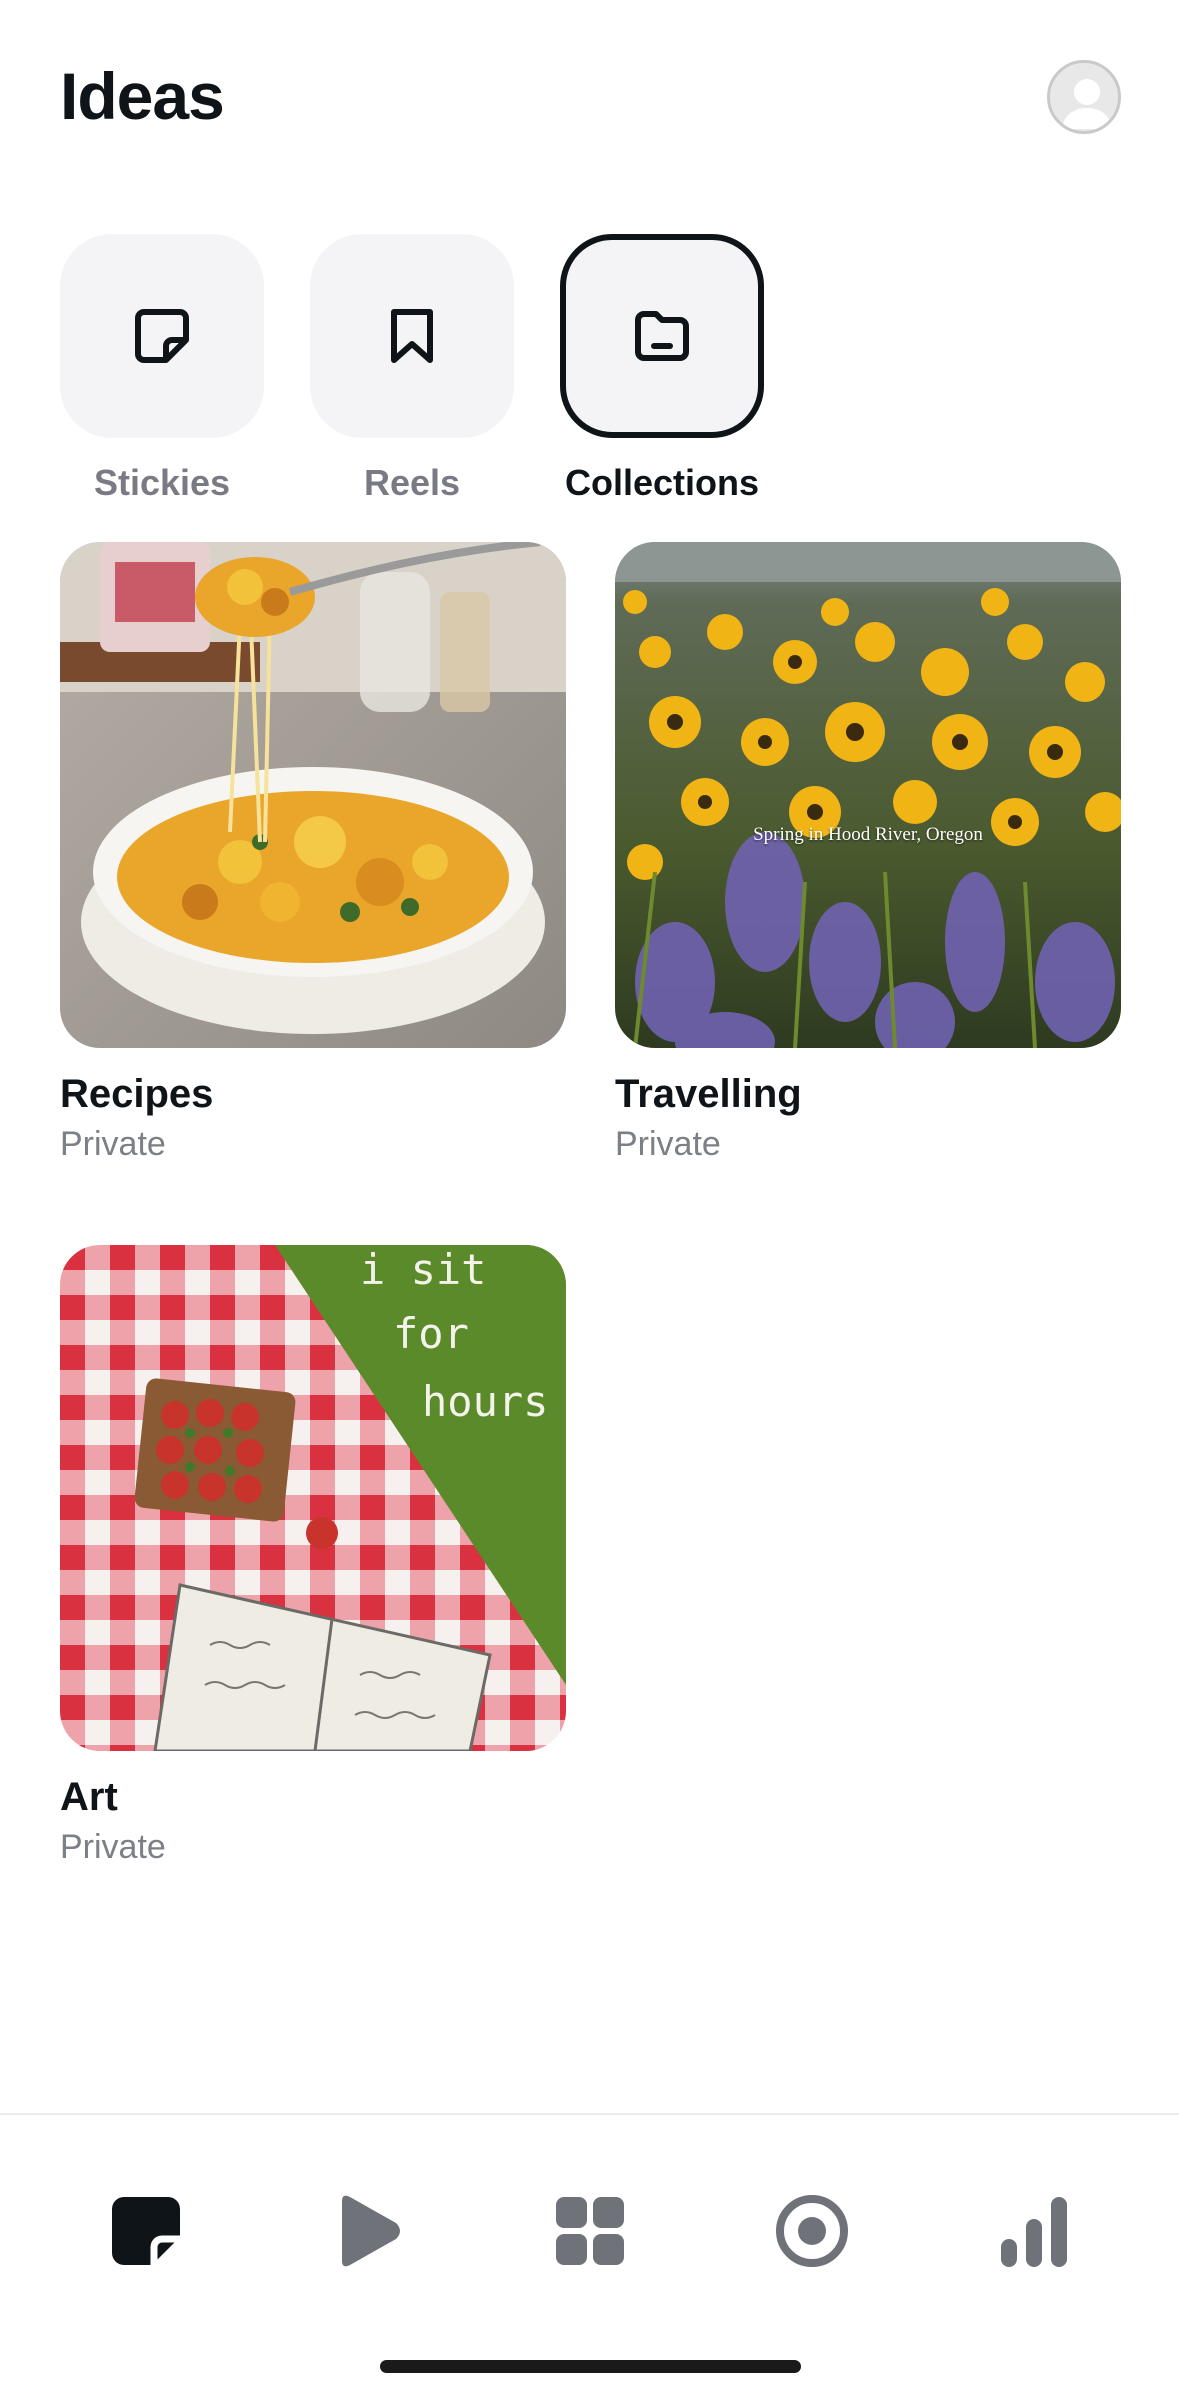 Image resolution: width=1179 pixels, height=2396 pixels. I want to click on sticky-note-icon, so click(162, 336).